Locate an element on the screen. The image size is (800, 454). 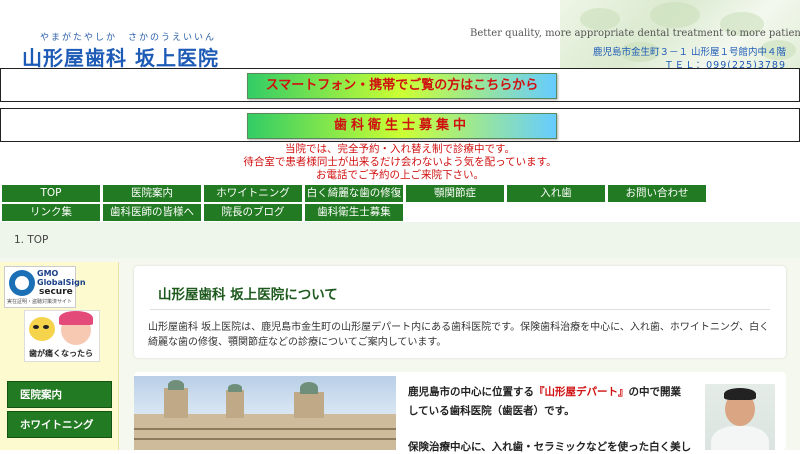
nav-recruit: 歯科衛生士募集 is located at coordinates (354, 212).